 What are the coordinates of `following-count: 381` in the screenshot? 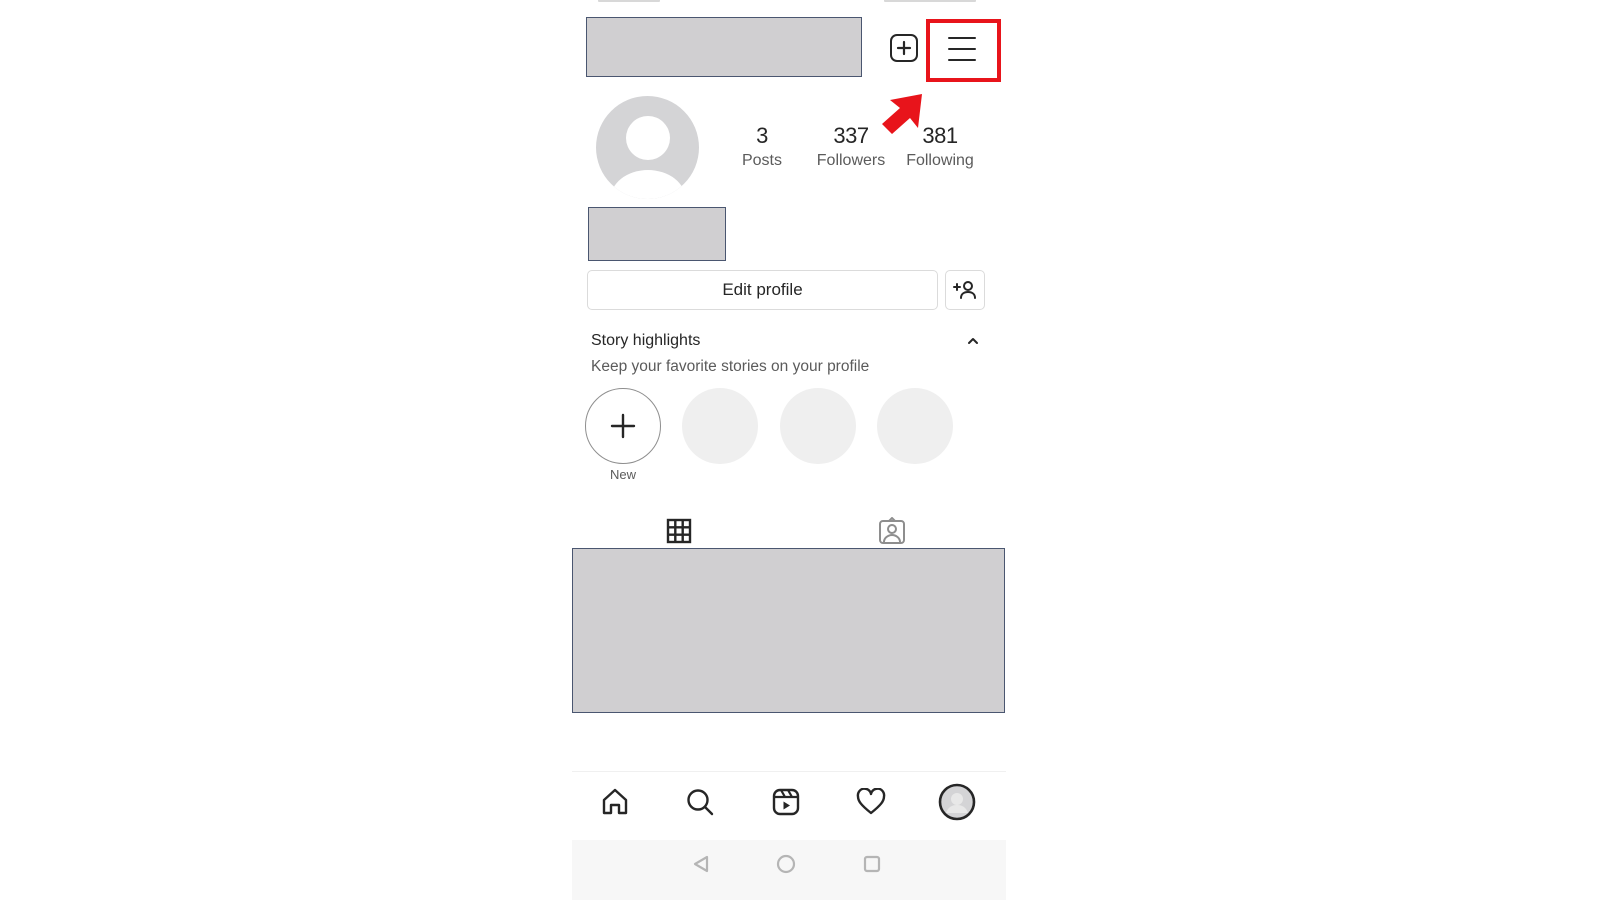 It's located at (940, 135).